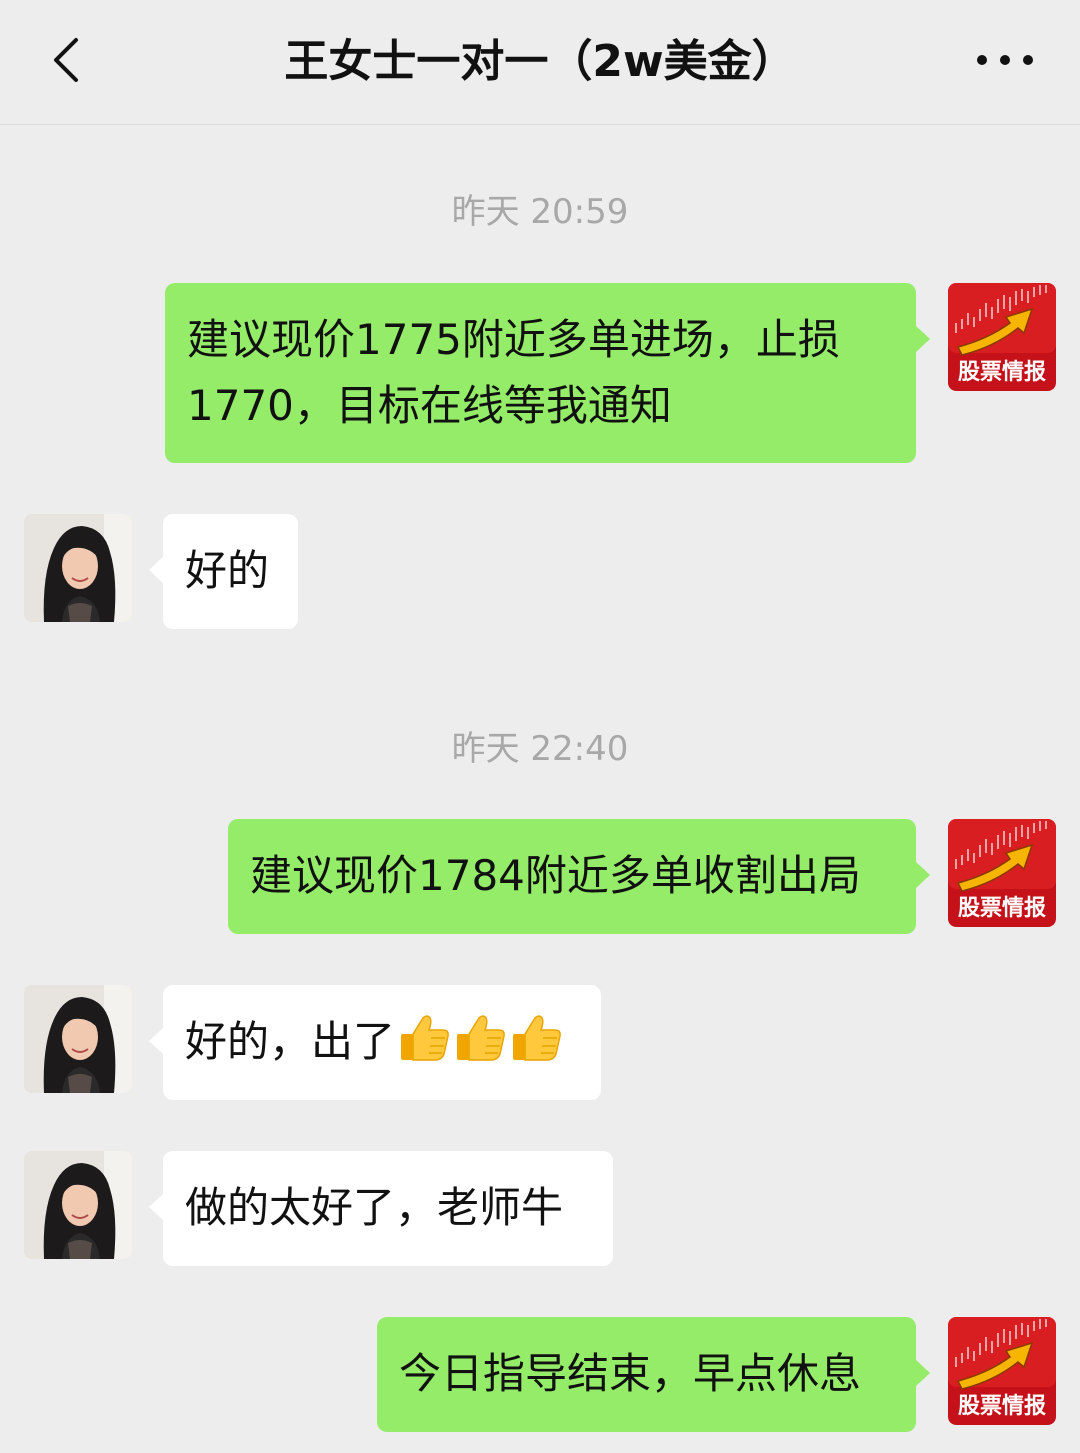  What do you see at coordinates (381, 1208) in the screenshot?
I see `incoming-message: 做的太好了，老师牛` at bounding box center [381, 1208].